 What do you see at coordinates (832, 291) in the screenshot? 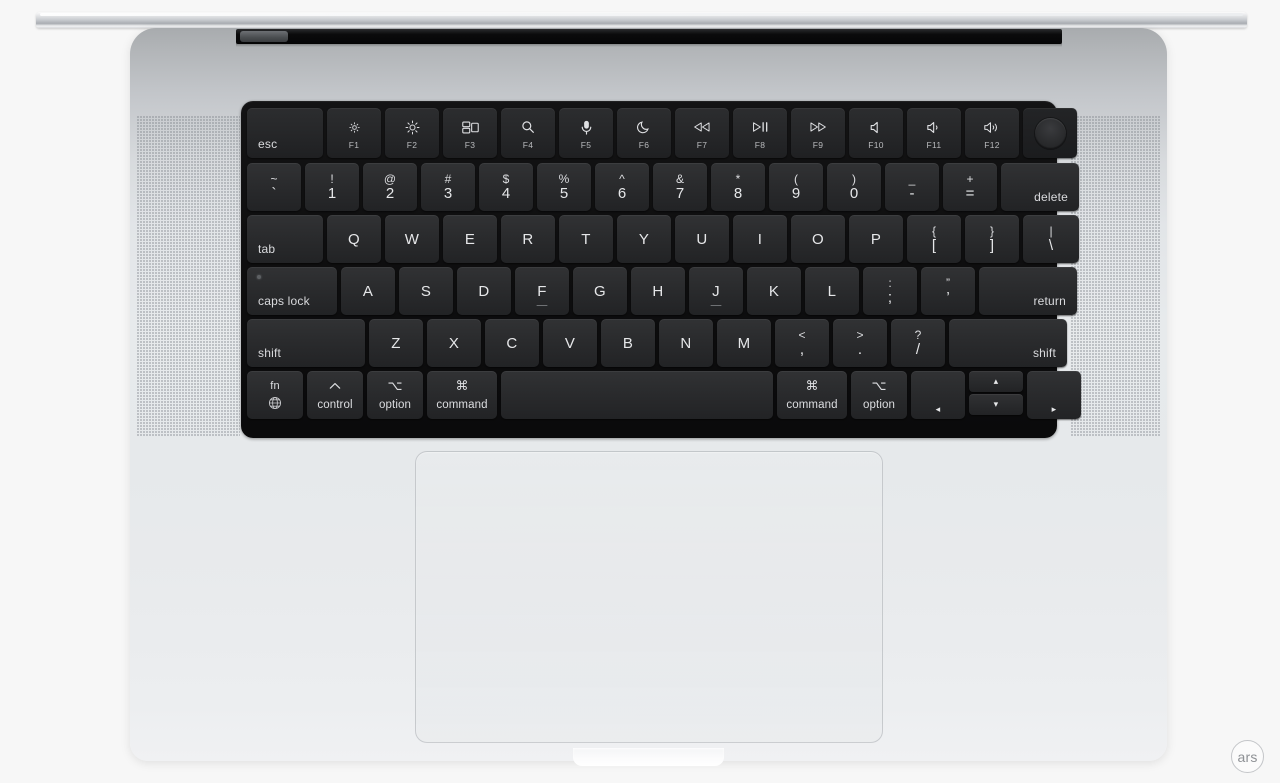
I see `key-l: L` at bounding box center [832, 291].